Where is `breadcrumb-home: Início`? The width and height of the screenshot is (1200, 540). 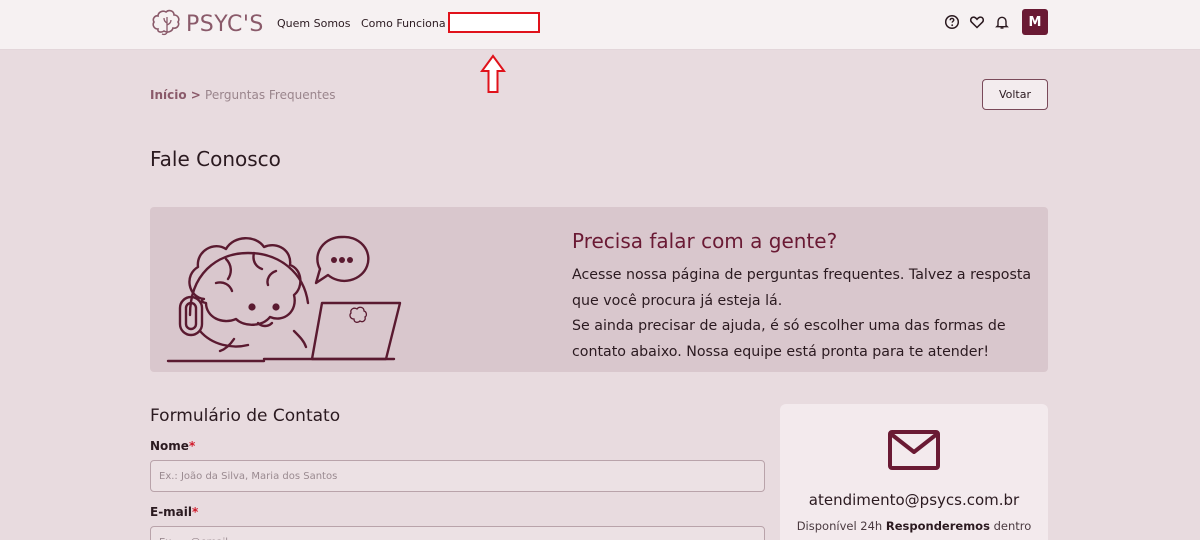 breadcrumb-home: Início is located at coordinates (168, 95).